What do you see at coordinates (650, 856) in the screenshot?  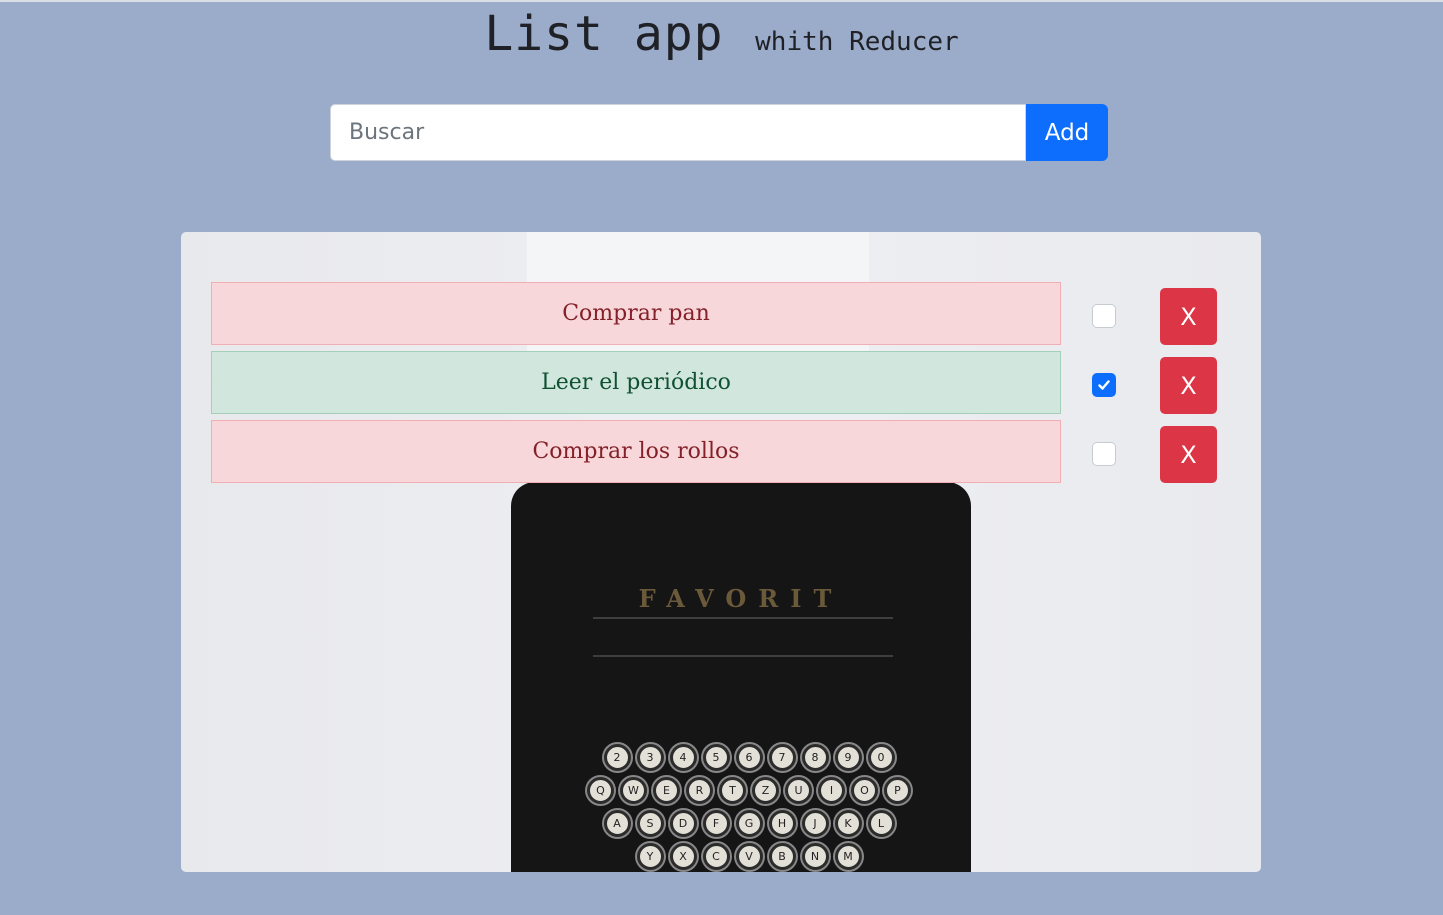 I see `typewriter-key: Y` at bounding box center [650, 856].